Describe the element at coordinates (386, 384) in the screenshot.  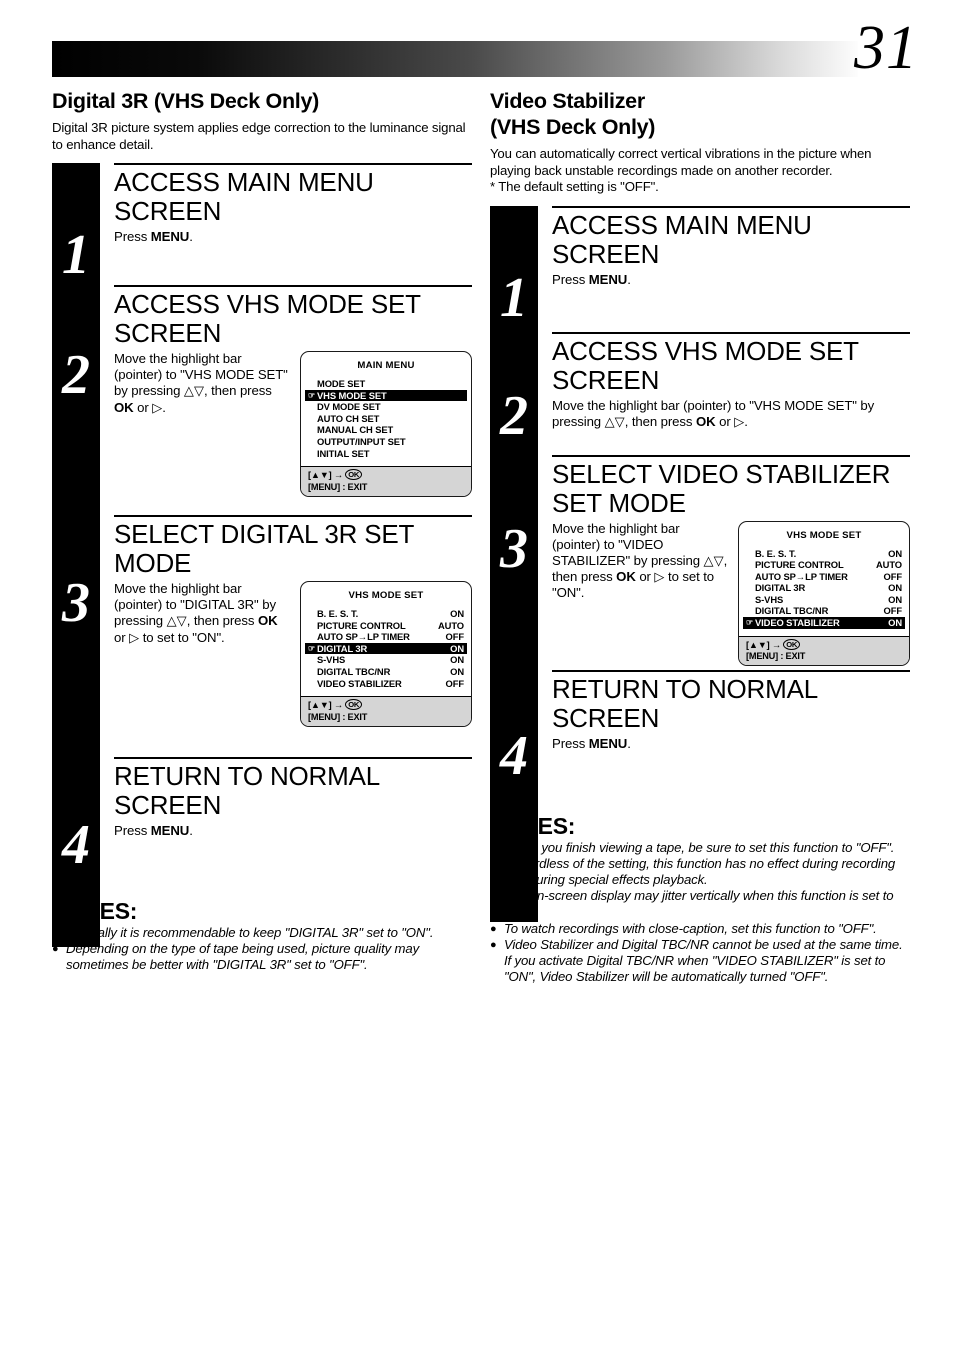
I see `osd-row: MODE SET` at that location.